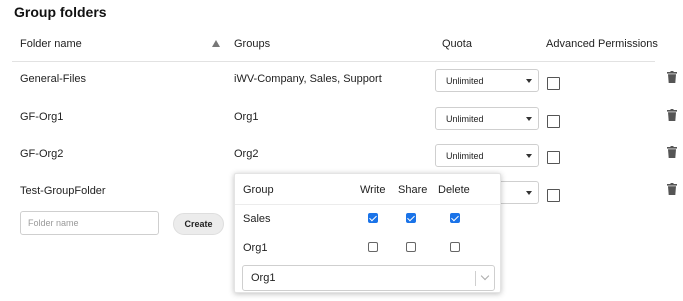 This screenshot has width=683, height=301. What do you see at coordinates (252, 44) in the screenshot?
I see `header-groups: Groups` at bounding box center [252, 44].